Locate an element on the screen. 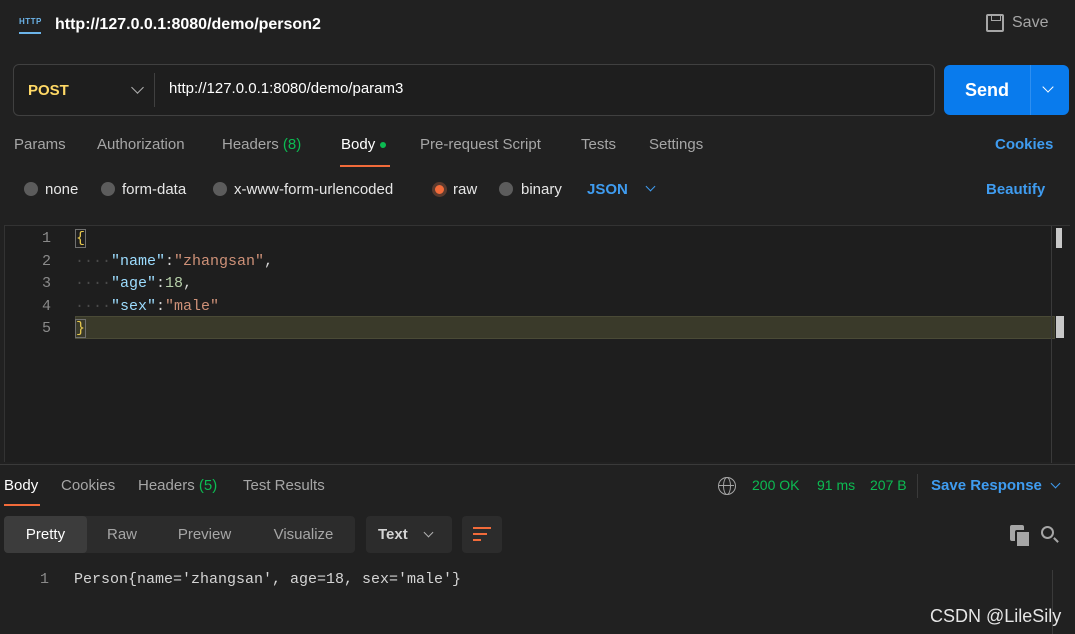 Image resolution: width=1075 pixels, height=634 pixels. method-label: POST is located at coordinates (48, 90).